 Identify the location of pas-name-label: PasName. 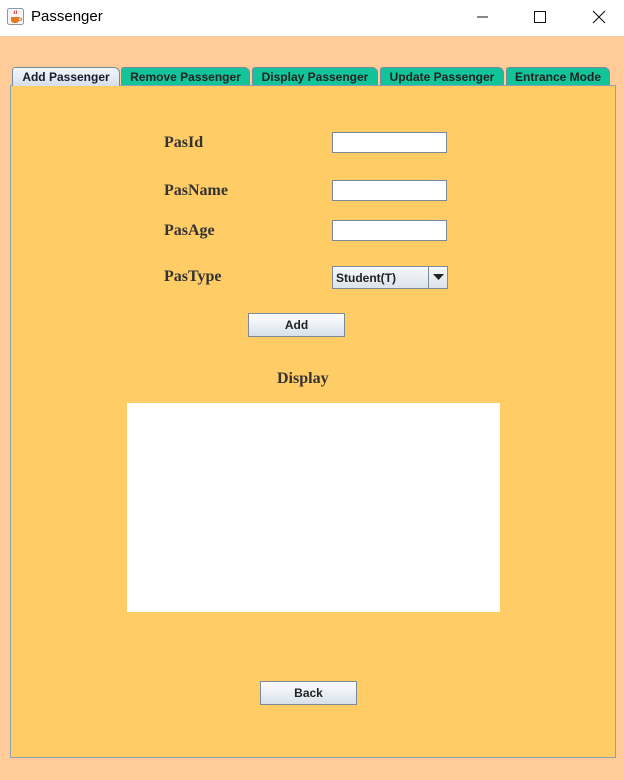
(196, 190).